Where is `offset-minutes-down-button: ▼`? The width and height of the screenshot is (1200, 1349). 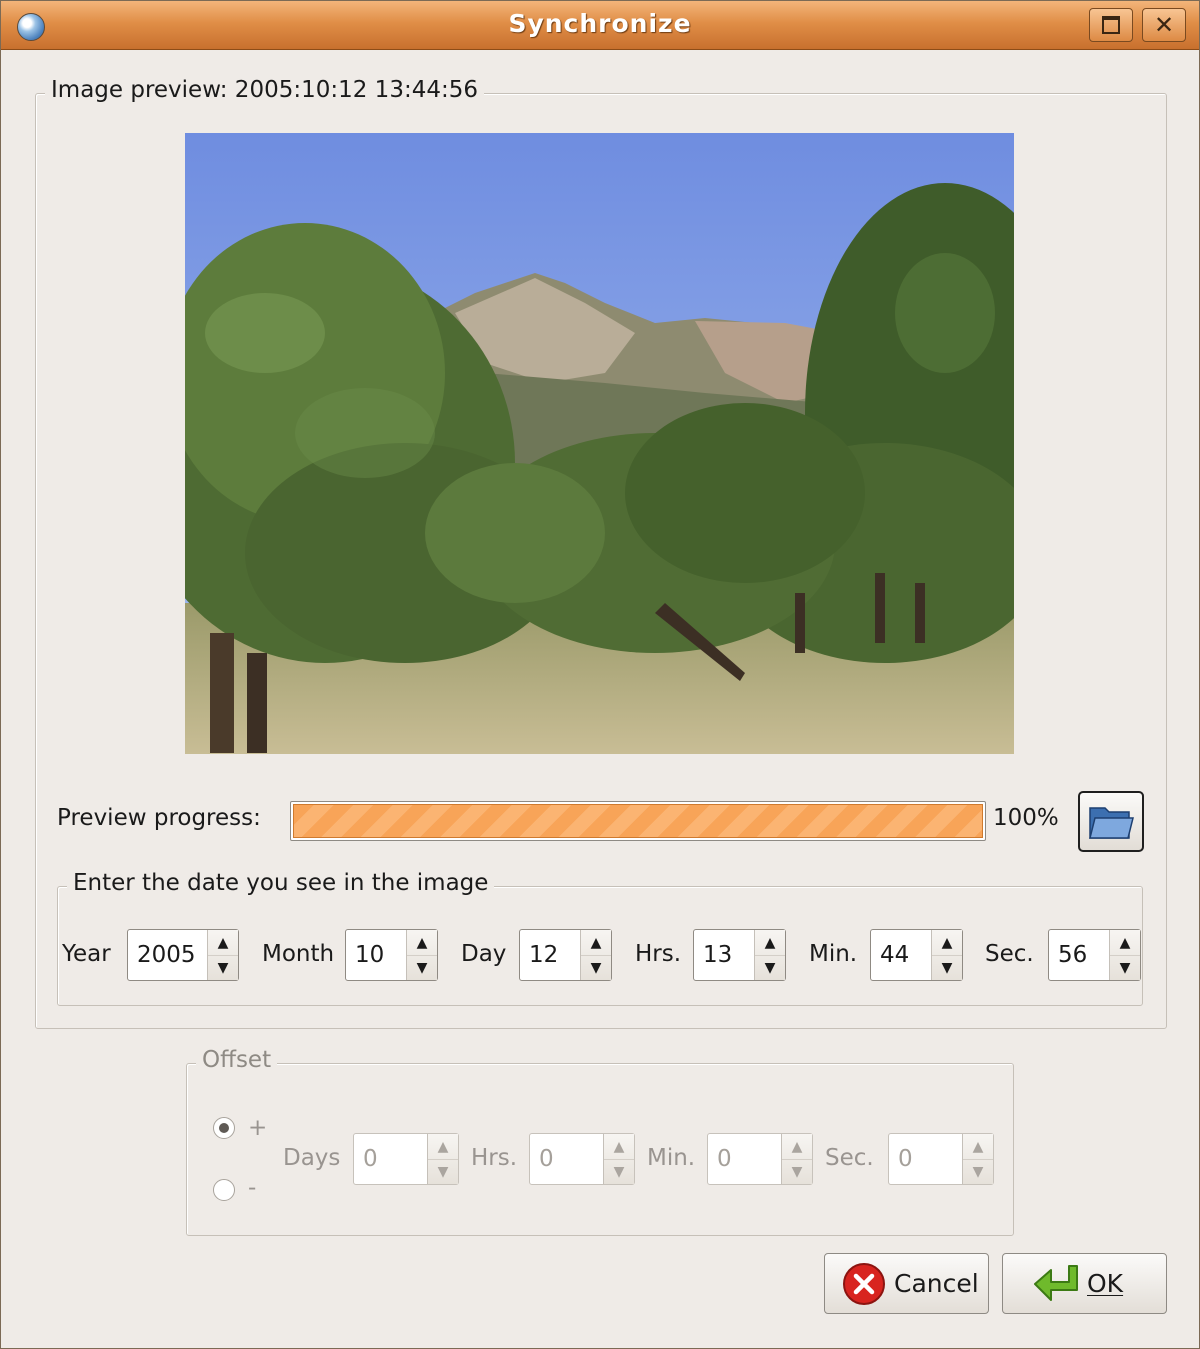 offset-minutes-down-button: ▼ is located at coordinates (797, 1171).